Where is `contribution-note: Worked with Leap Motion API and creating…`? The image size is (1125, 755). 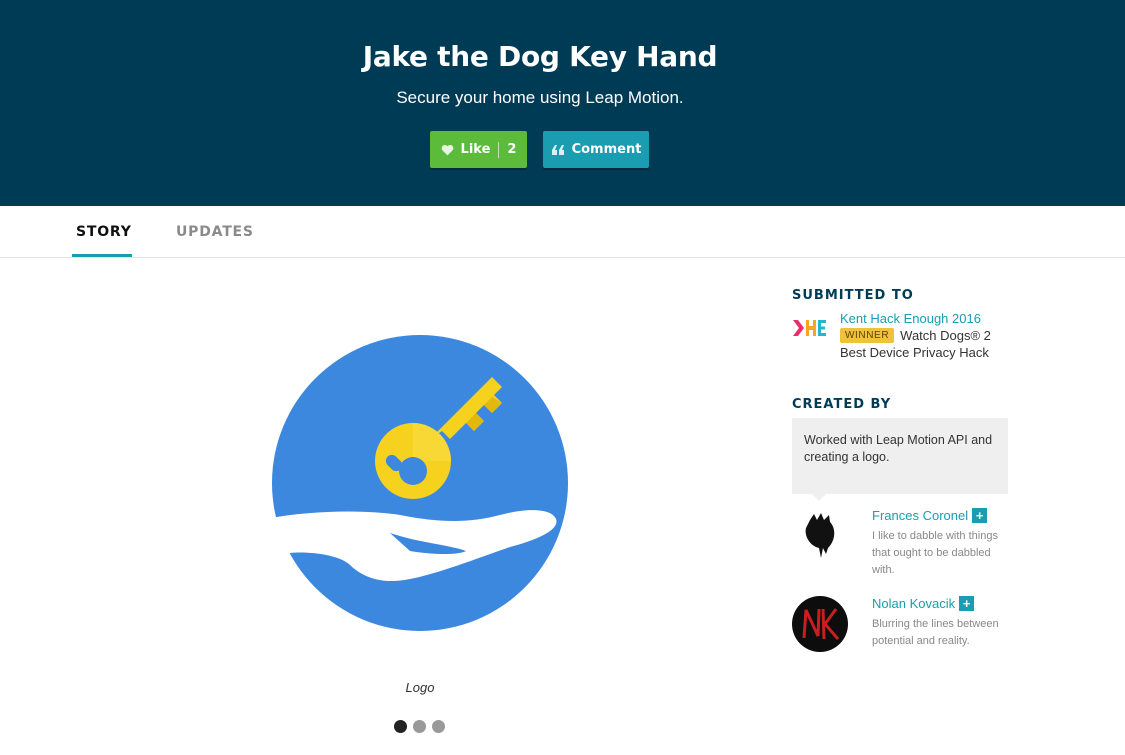
contribution-note: Worked with Leap Motion API and creating… is located at coordinates (900, 456).